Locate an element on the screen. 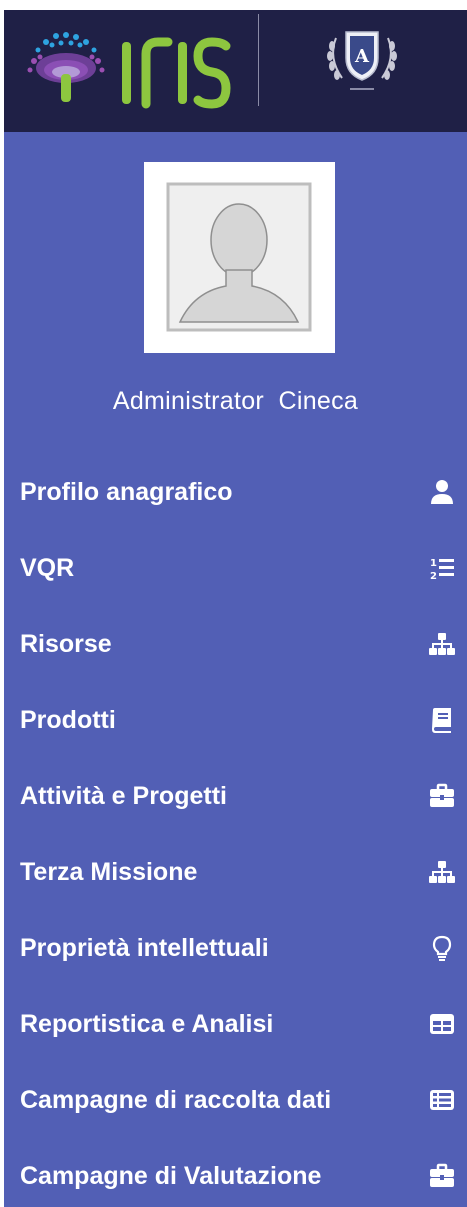 This screenshot has height=1207, width=467. sidebar-item-proprieta-intellettuali: Proprietà intellettuali is located at coordinates (235, 948).